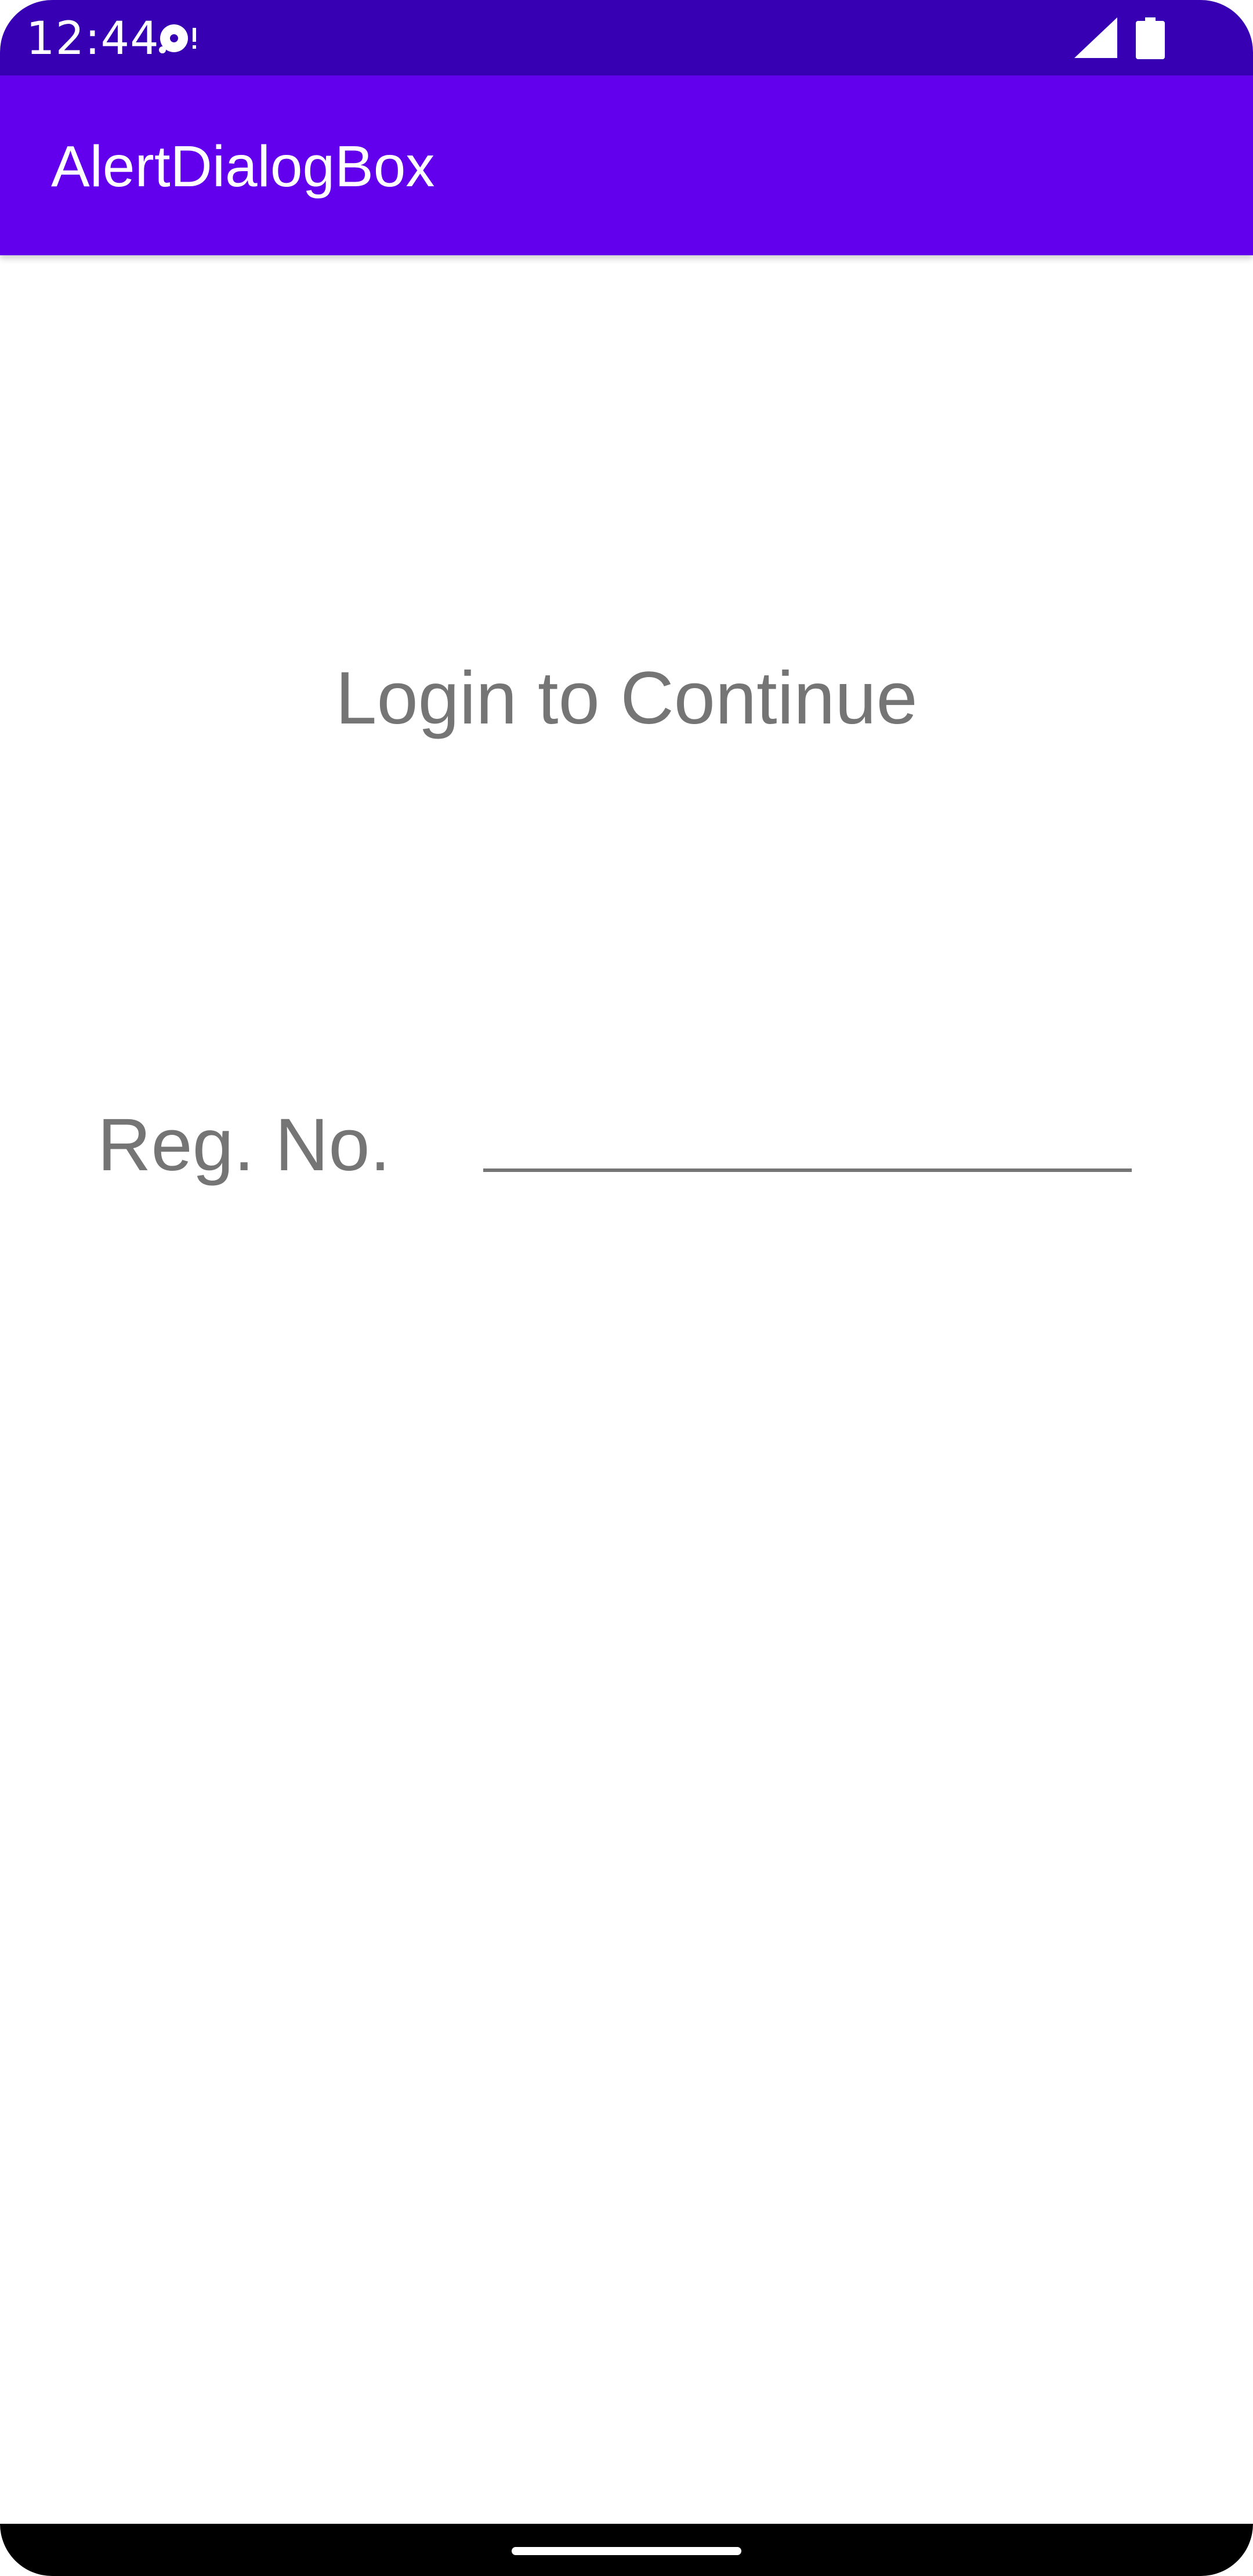 Image resolution: width=1253 pixels, height=2576 pixels. I want to click on media-disc-icon, so click(177, 38).